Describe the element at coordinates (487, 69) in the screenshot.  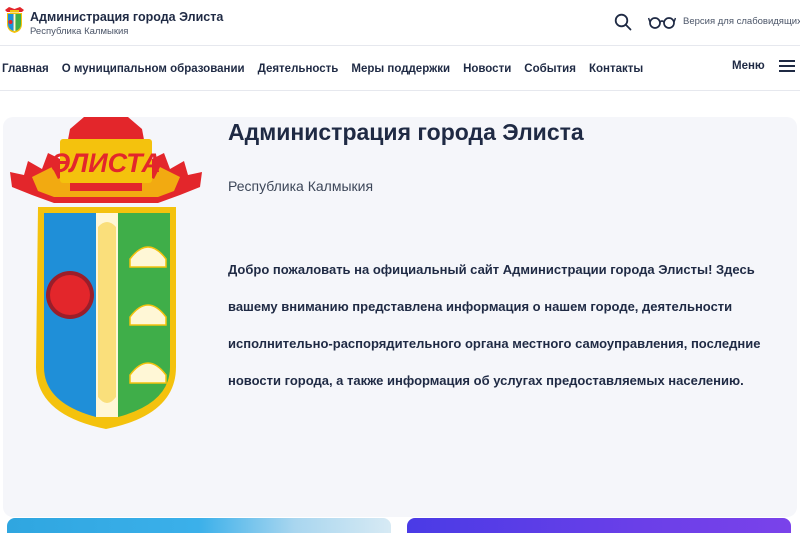
I see `nav-item-news: Новости` at that location.